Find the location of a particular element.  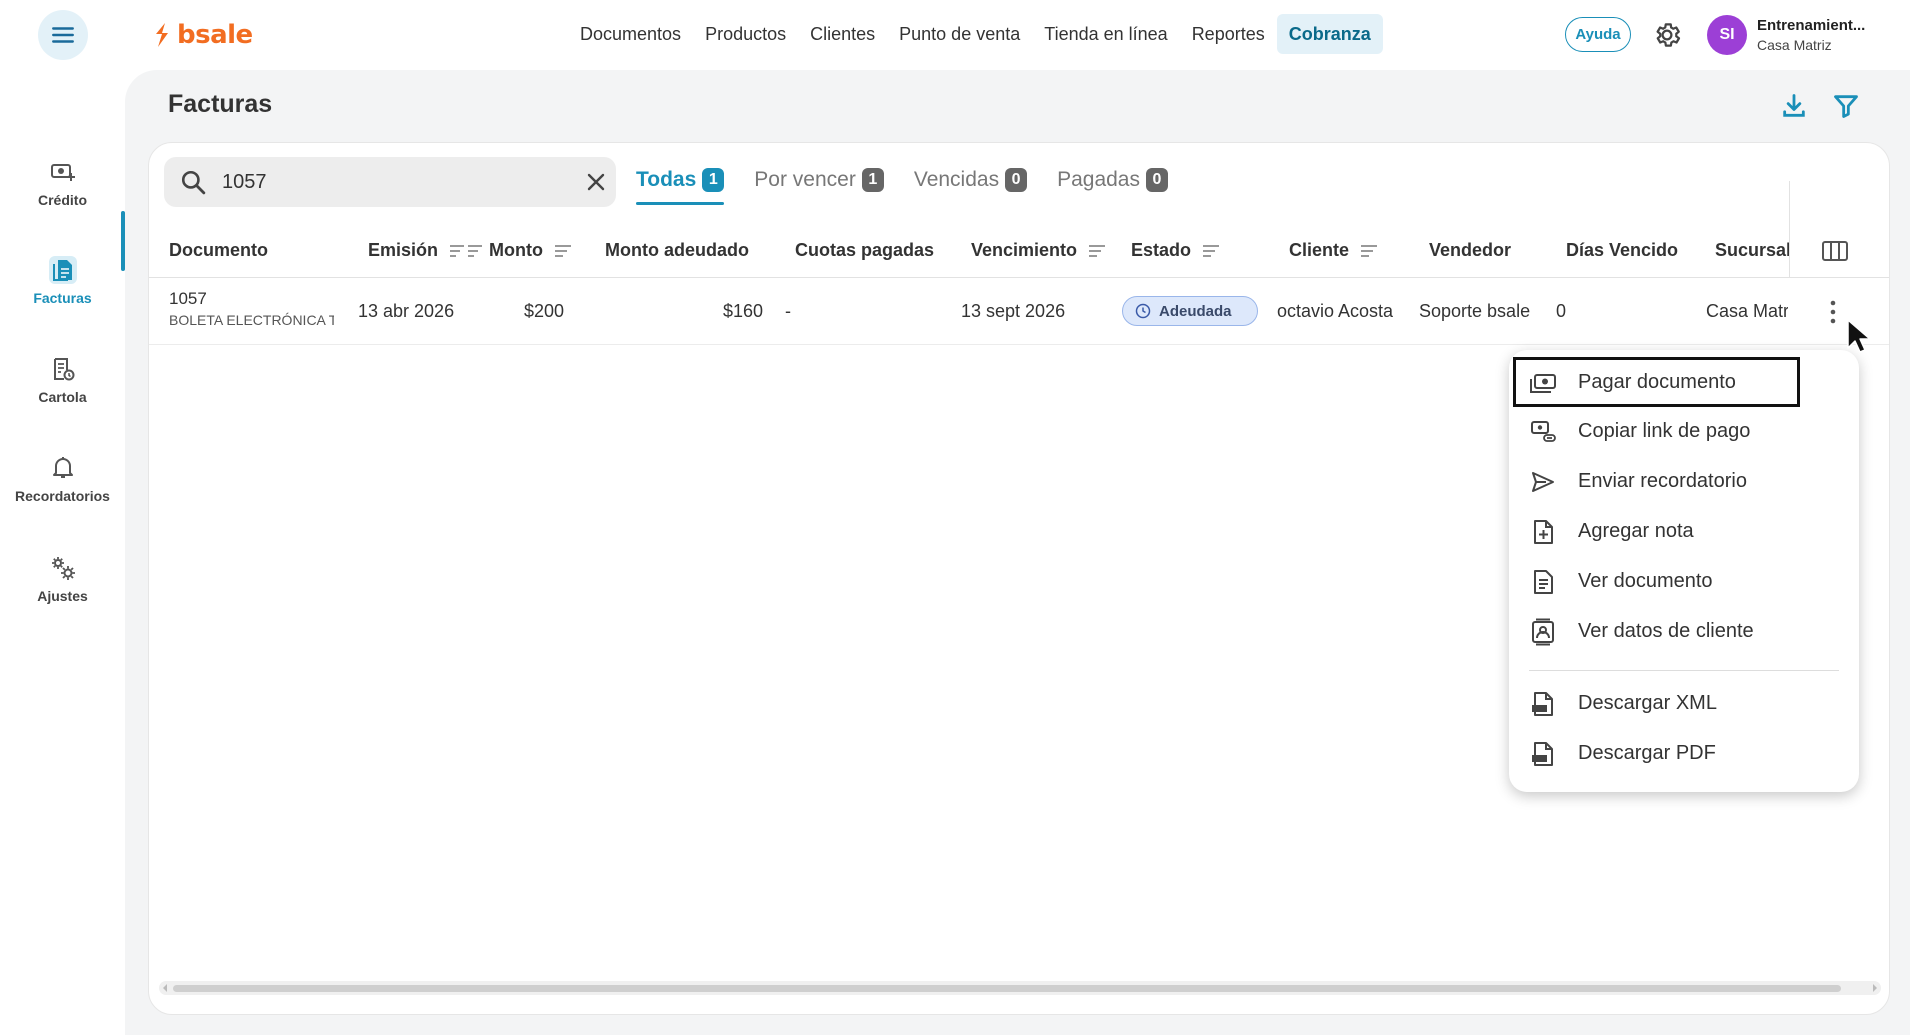

sidebar-item-ajustes: Ajustes is located at coordinates (62, 579).